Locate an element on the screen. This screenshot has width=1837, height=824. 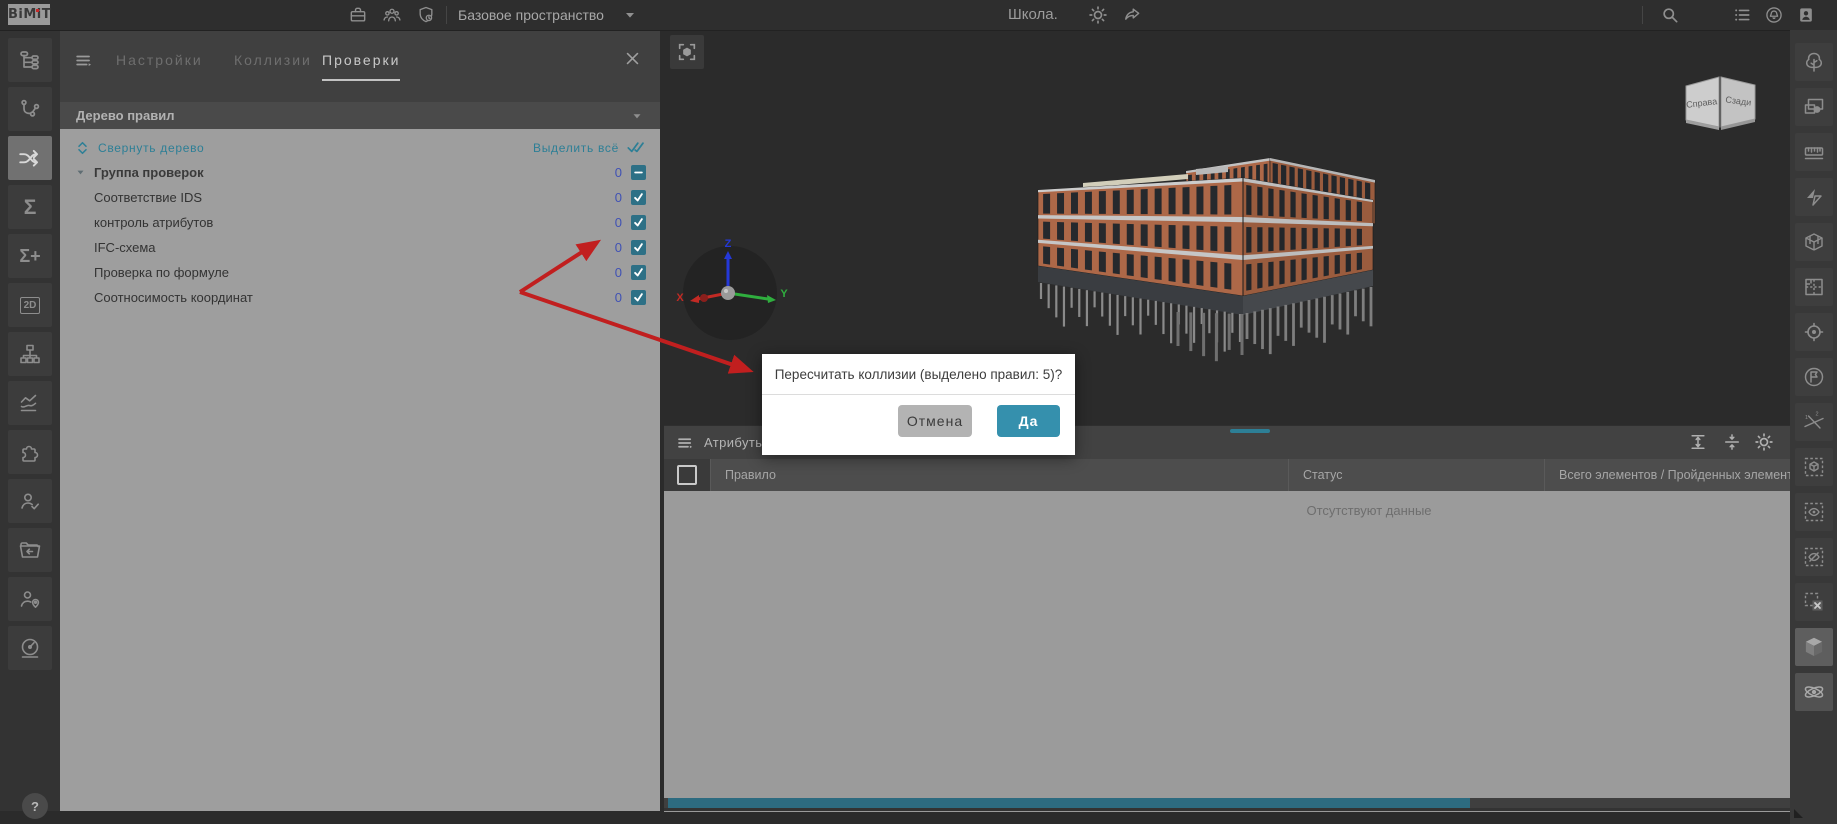
hide-selection-eye-off-icon is located at coordinates (1813, 557).